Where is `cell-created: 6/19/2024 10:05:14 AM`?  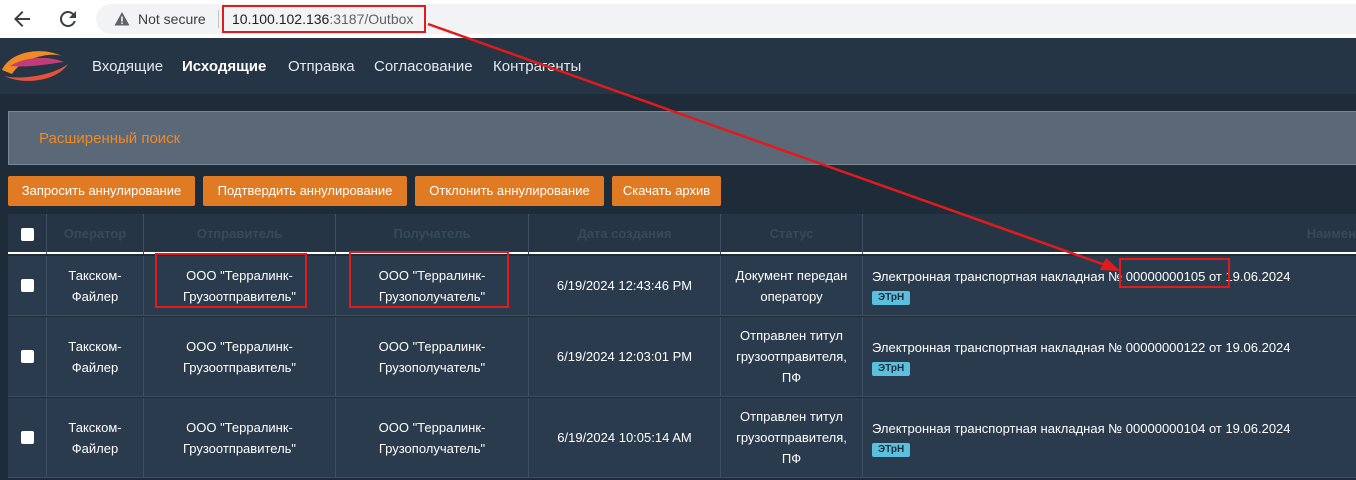
cell-created: 6/19/2024 10:05:14 AM is located at coordinates (625, 437).